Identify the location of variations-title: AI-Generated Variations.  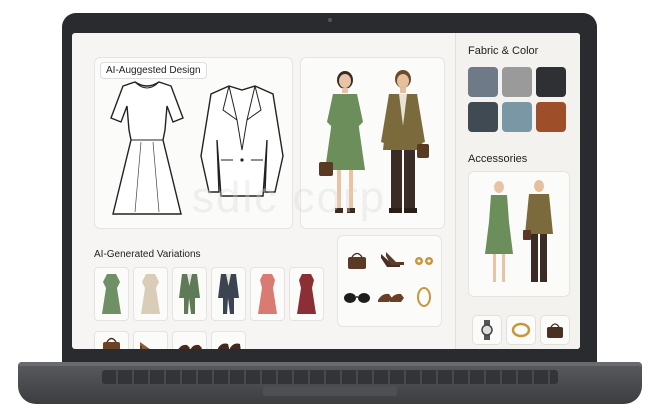
(147, 254).